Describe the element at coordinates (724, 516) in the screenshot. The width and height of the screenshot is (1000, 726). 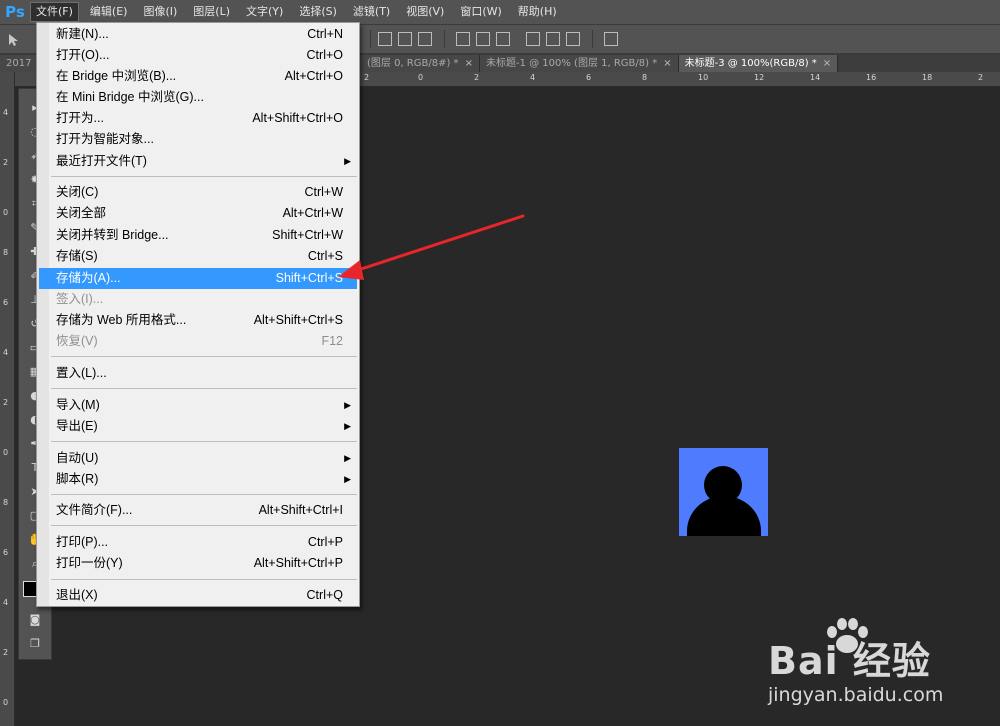
I see `avatar-body-silhouette` at that location.